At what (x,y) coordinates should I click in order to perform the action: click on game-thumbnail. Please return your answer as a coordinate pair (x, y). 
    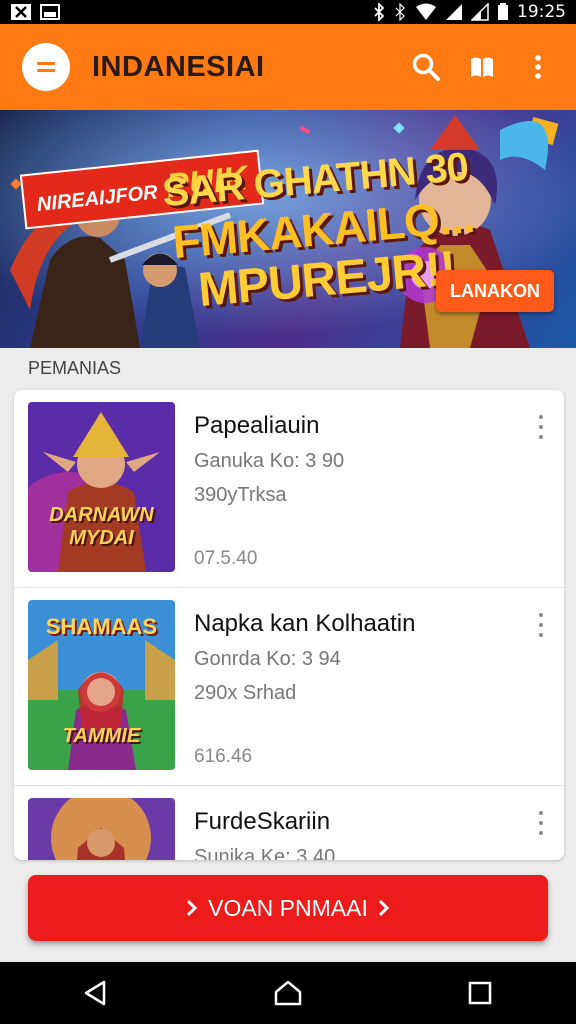
    Looking at the image, I should click on (101, 829).